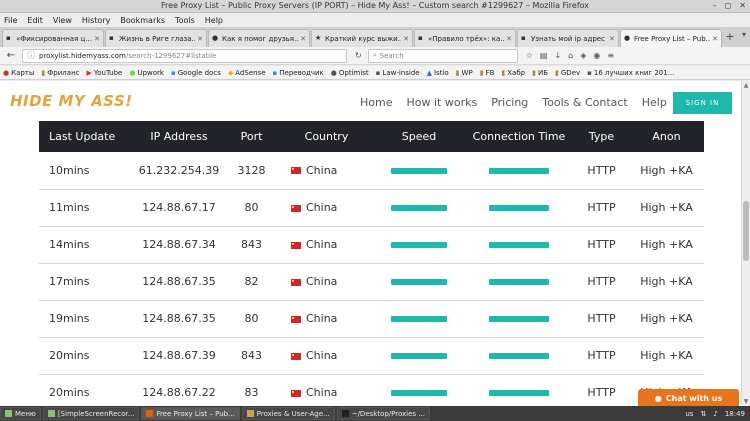 This screenshot has height=421, width=750. What do you see at coordinates (214, 20) in the screenshot?
I see `menu-help: Help` at bounding box center [214, 20].